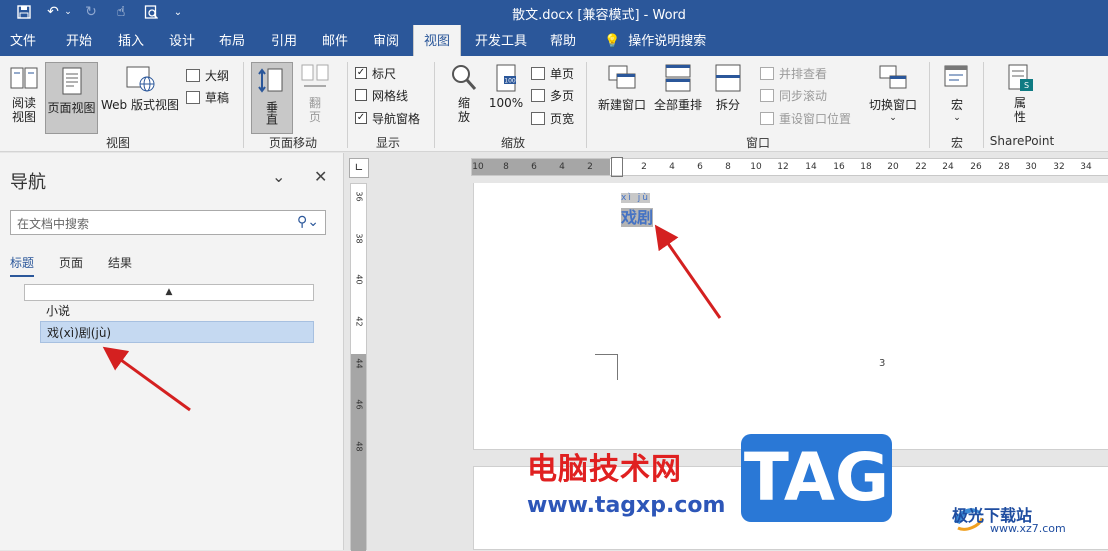 Image resolution: width=1108 pixels, height=551 pixels. I want to click on tab-review: 审阅, so click(386, 40).